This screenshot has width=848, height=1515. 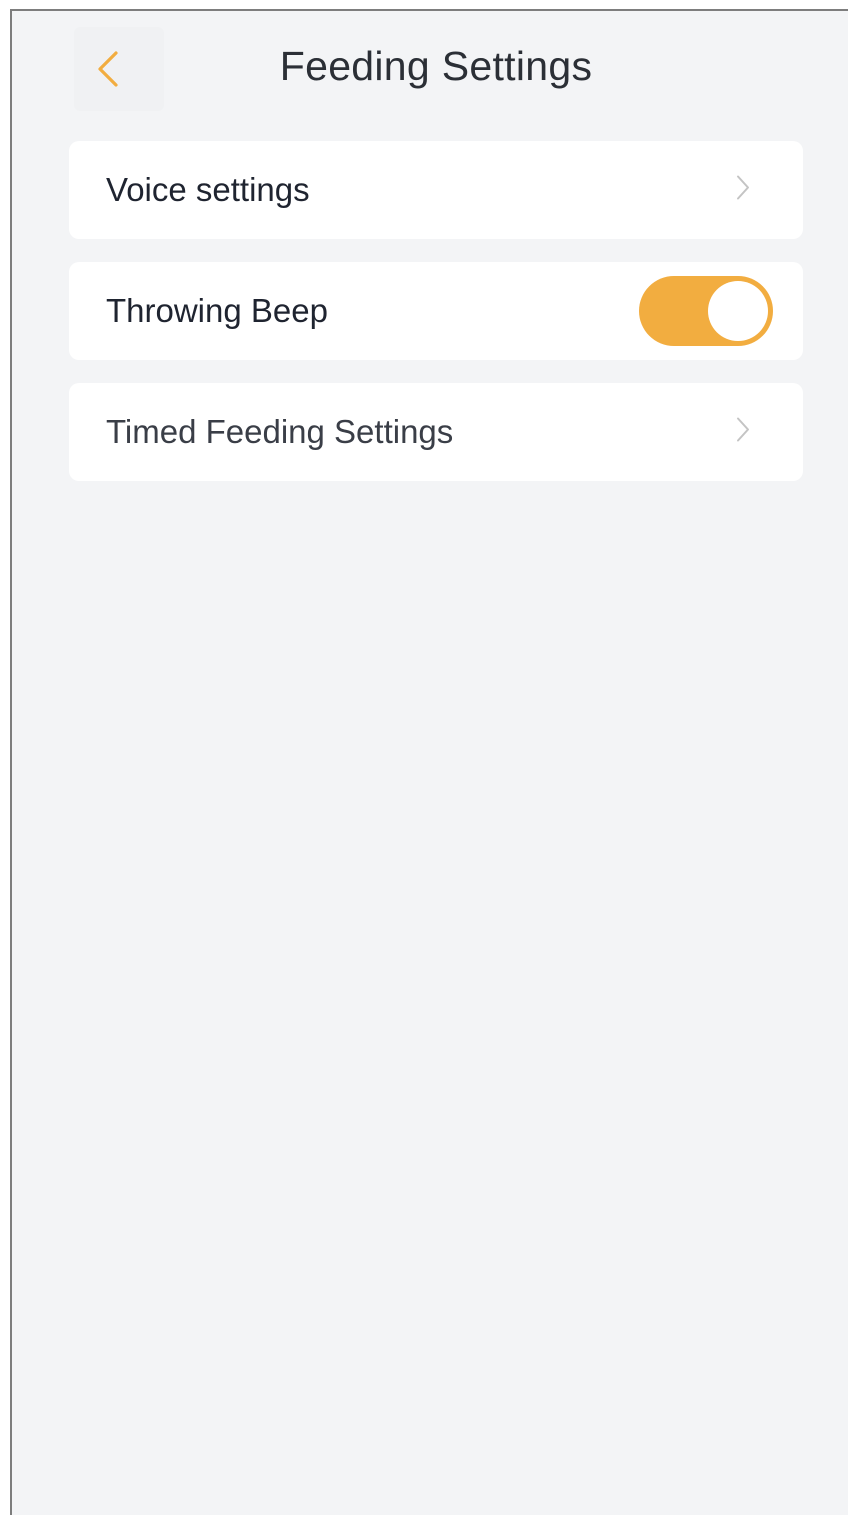 What do you see at coordinates (217, 310) in the screenshot?
I see `throwing-beep-label: Throwing Beep` at bounding box center [217, 310].